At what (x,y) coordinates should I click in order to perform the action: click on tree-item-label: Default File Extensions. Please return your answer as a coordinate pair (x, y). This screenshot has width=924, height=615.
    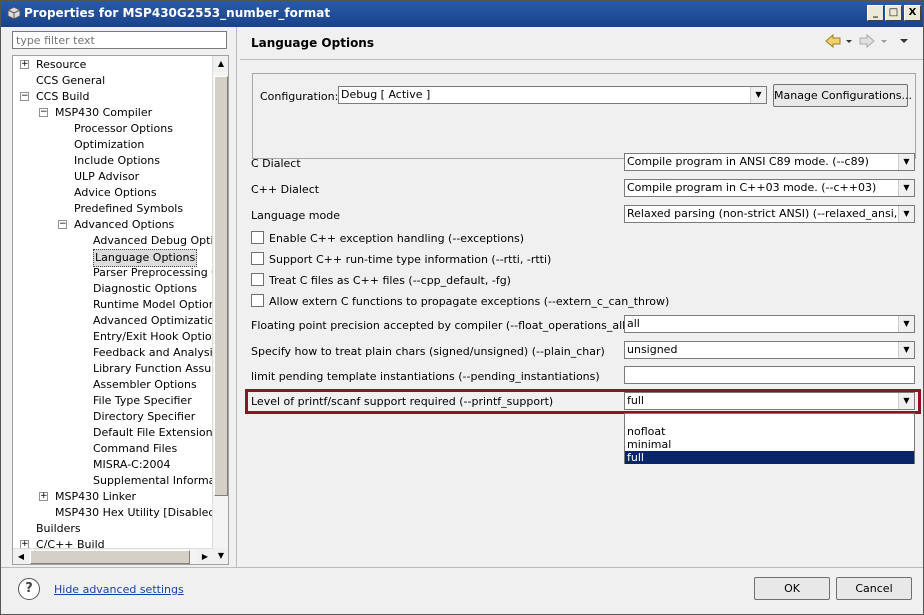
    Looking at the image, I should click on (156, 432).